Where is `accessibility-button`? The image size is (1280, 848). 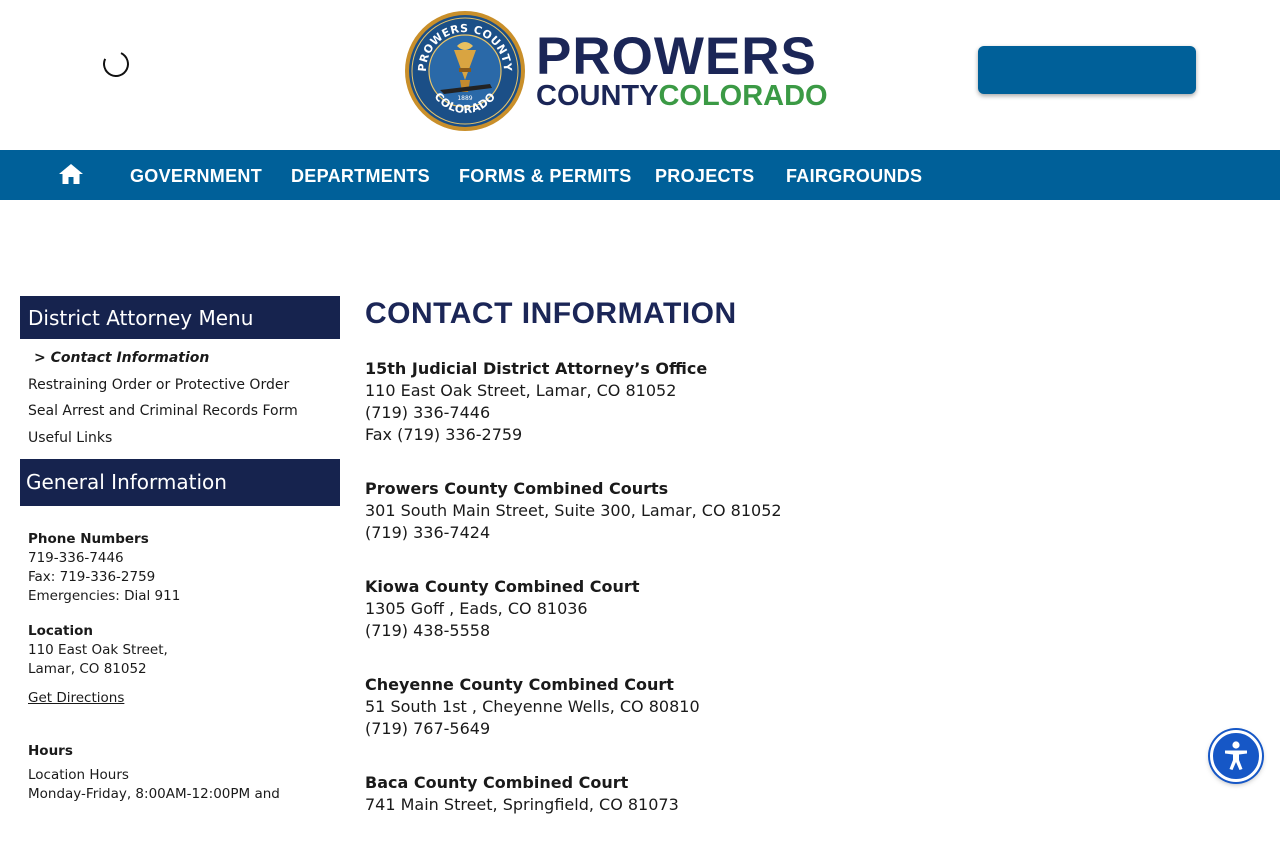
accessibility-button is located at coordinates (1236, 756).